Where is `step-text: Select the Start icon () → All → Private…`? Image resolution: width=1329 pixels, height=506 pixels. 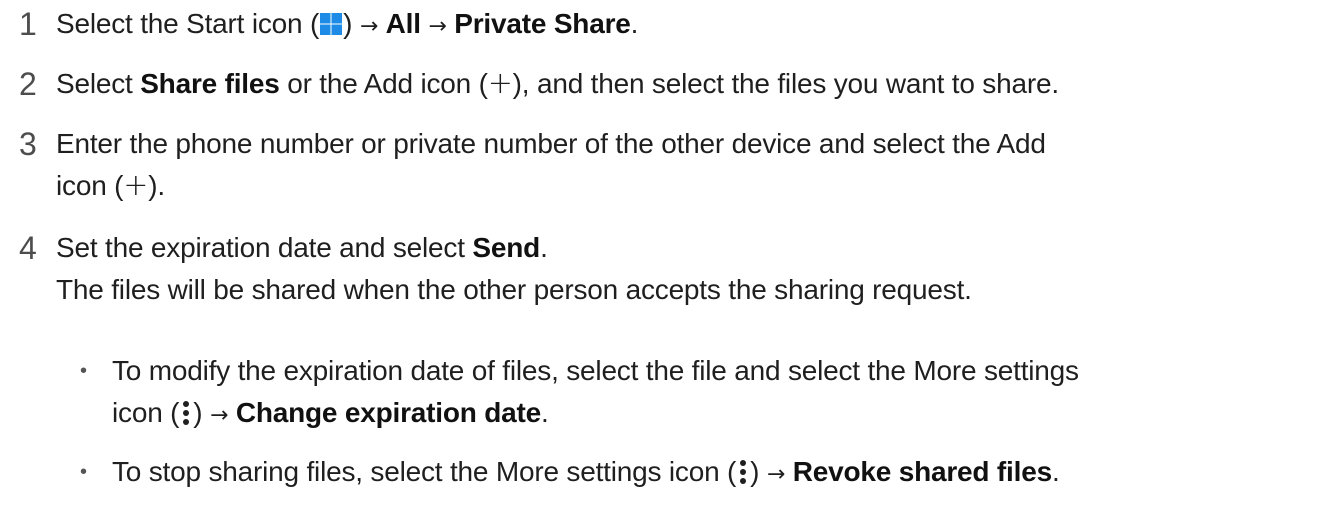 step-text: Select the Start icon () → All → Private… is located at coordinates (682, 25).